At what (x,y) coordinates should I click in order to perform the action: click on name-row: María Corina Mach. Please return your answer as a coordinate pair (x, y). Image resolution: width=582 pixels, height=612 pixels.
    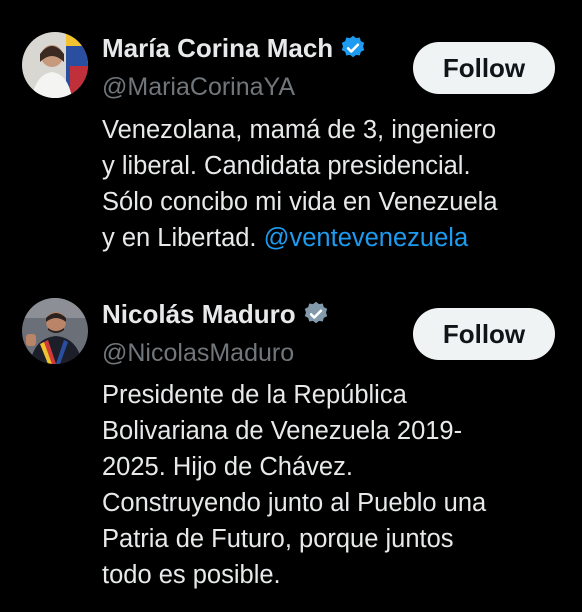
    Looking at the image, I should click on (234, 48).